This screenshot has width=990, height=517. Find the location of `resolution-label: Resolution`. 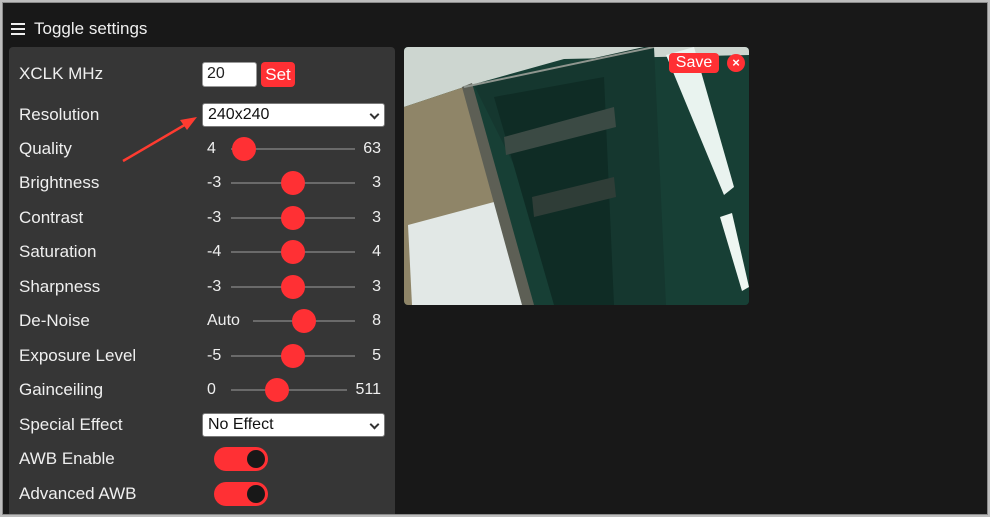

resolution-label: Resolution is located at coordinates (59, 114).